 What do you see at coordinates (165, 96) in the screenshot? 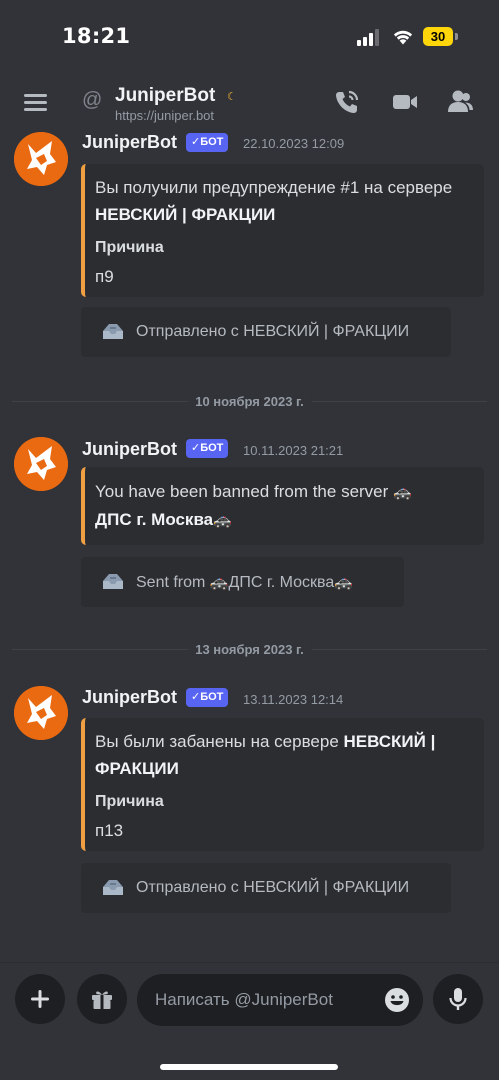
I see `dm-title: JuniperBot` at bounding box center [165, 96].